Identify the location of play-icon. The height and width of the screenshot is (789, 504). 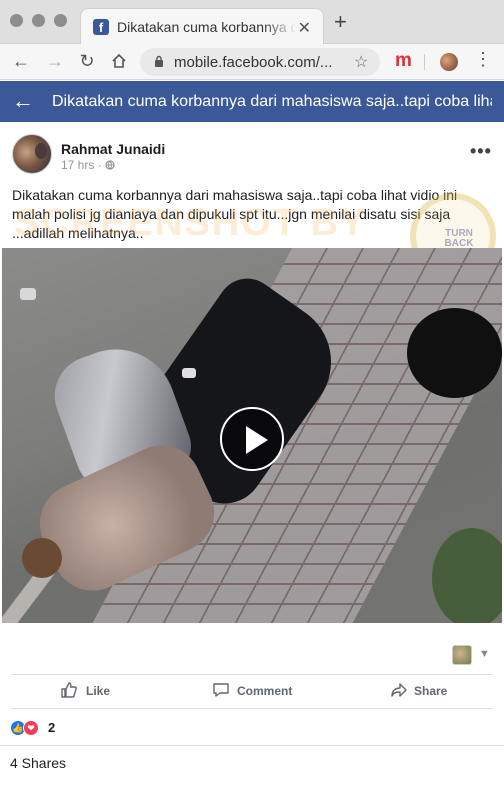
(252, 439).